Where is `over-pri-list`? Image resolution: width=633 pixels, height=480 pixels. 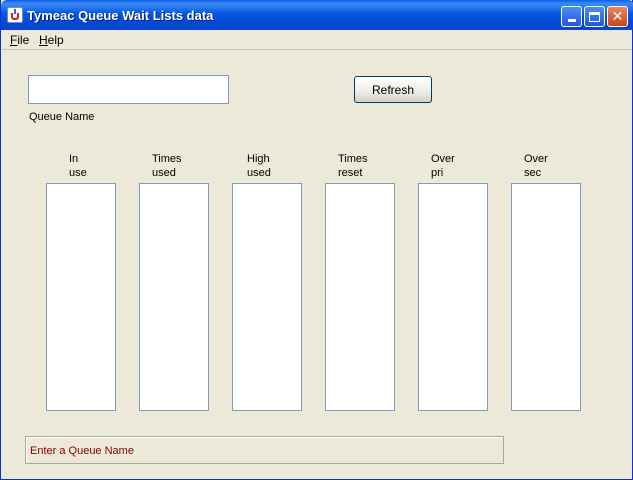
over-pri-list is located at coordinates (453, 297).